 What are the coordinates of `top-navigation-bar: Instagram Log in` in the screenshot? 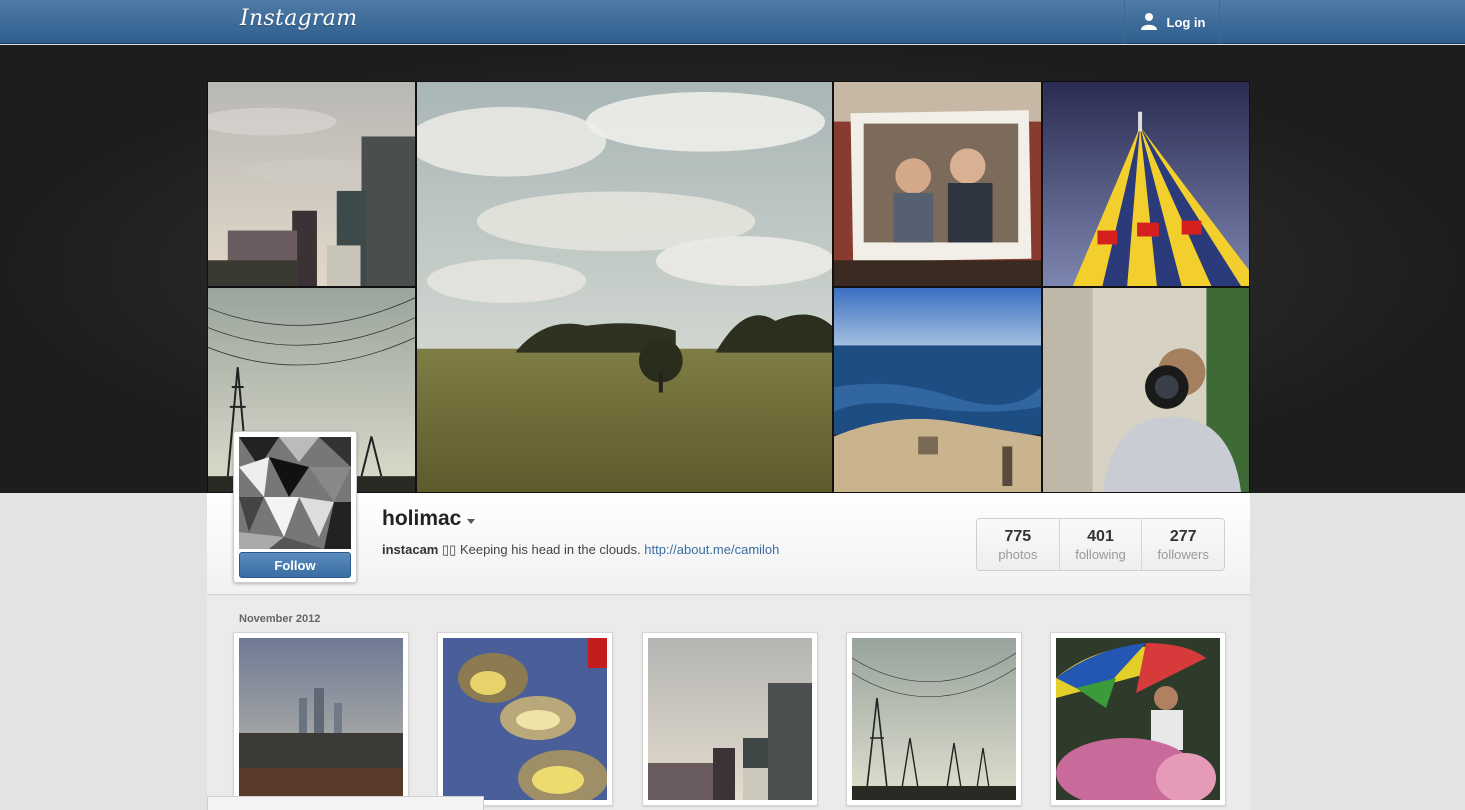 It's located at (732, 22).